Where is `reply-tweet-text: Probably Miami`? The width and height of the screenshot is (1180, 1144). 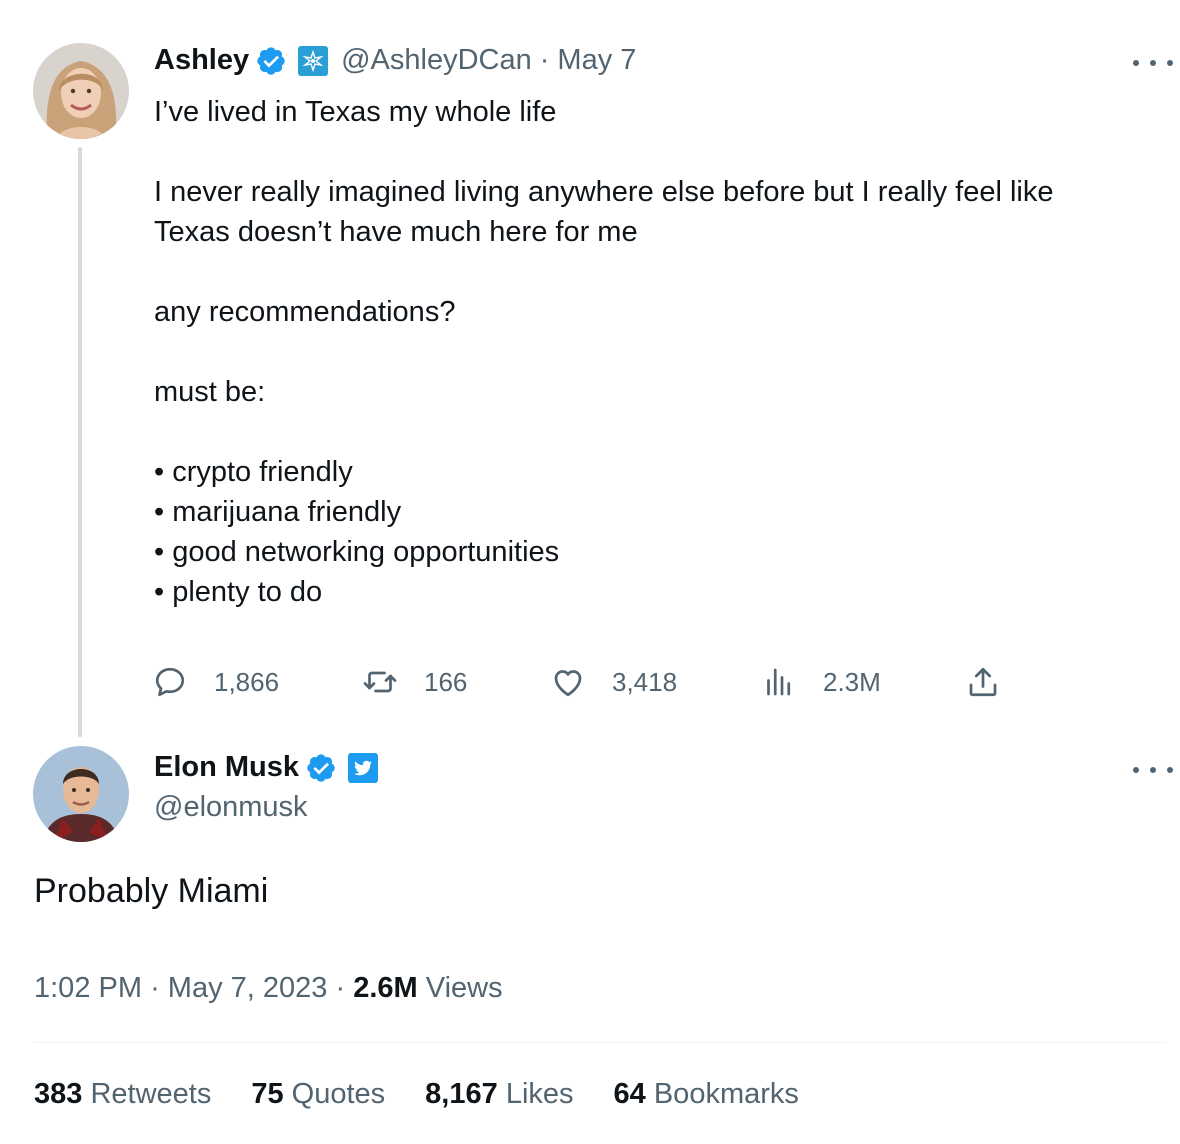 reply-tweet-text: Probably Miami is located at coordinates (151, 891).